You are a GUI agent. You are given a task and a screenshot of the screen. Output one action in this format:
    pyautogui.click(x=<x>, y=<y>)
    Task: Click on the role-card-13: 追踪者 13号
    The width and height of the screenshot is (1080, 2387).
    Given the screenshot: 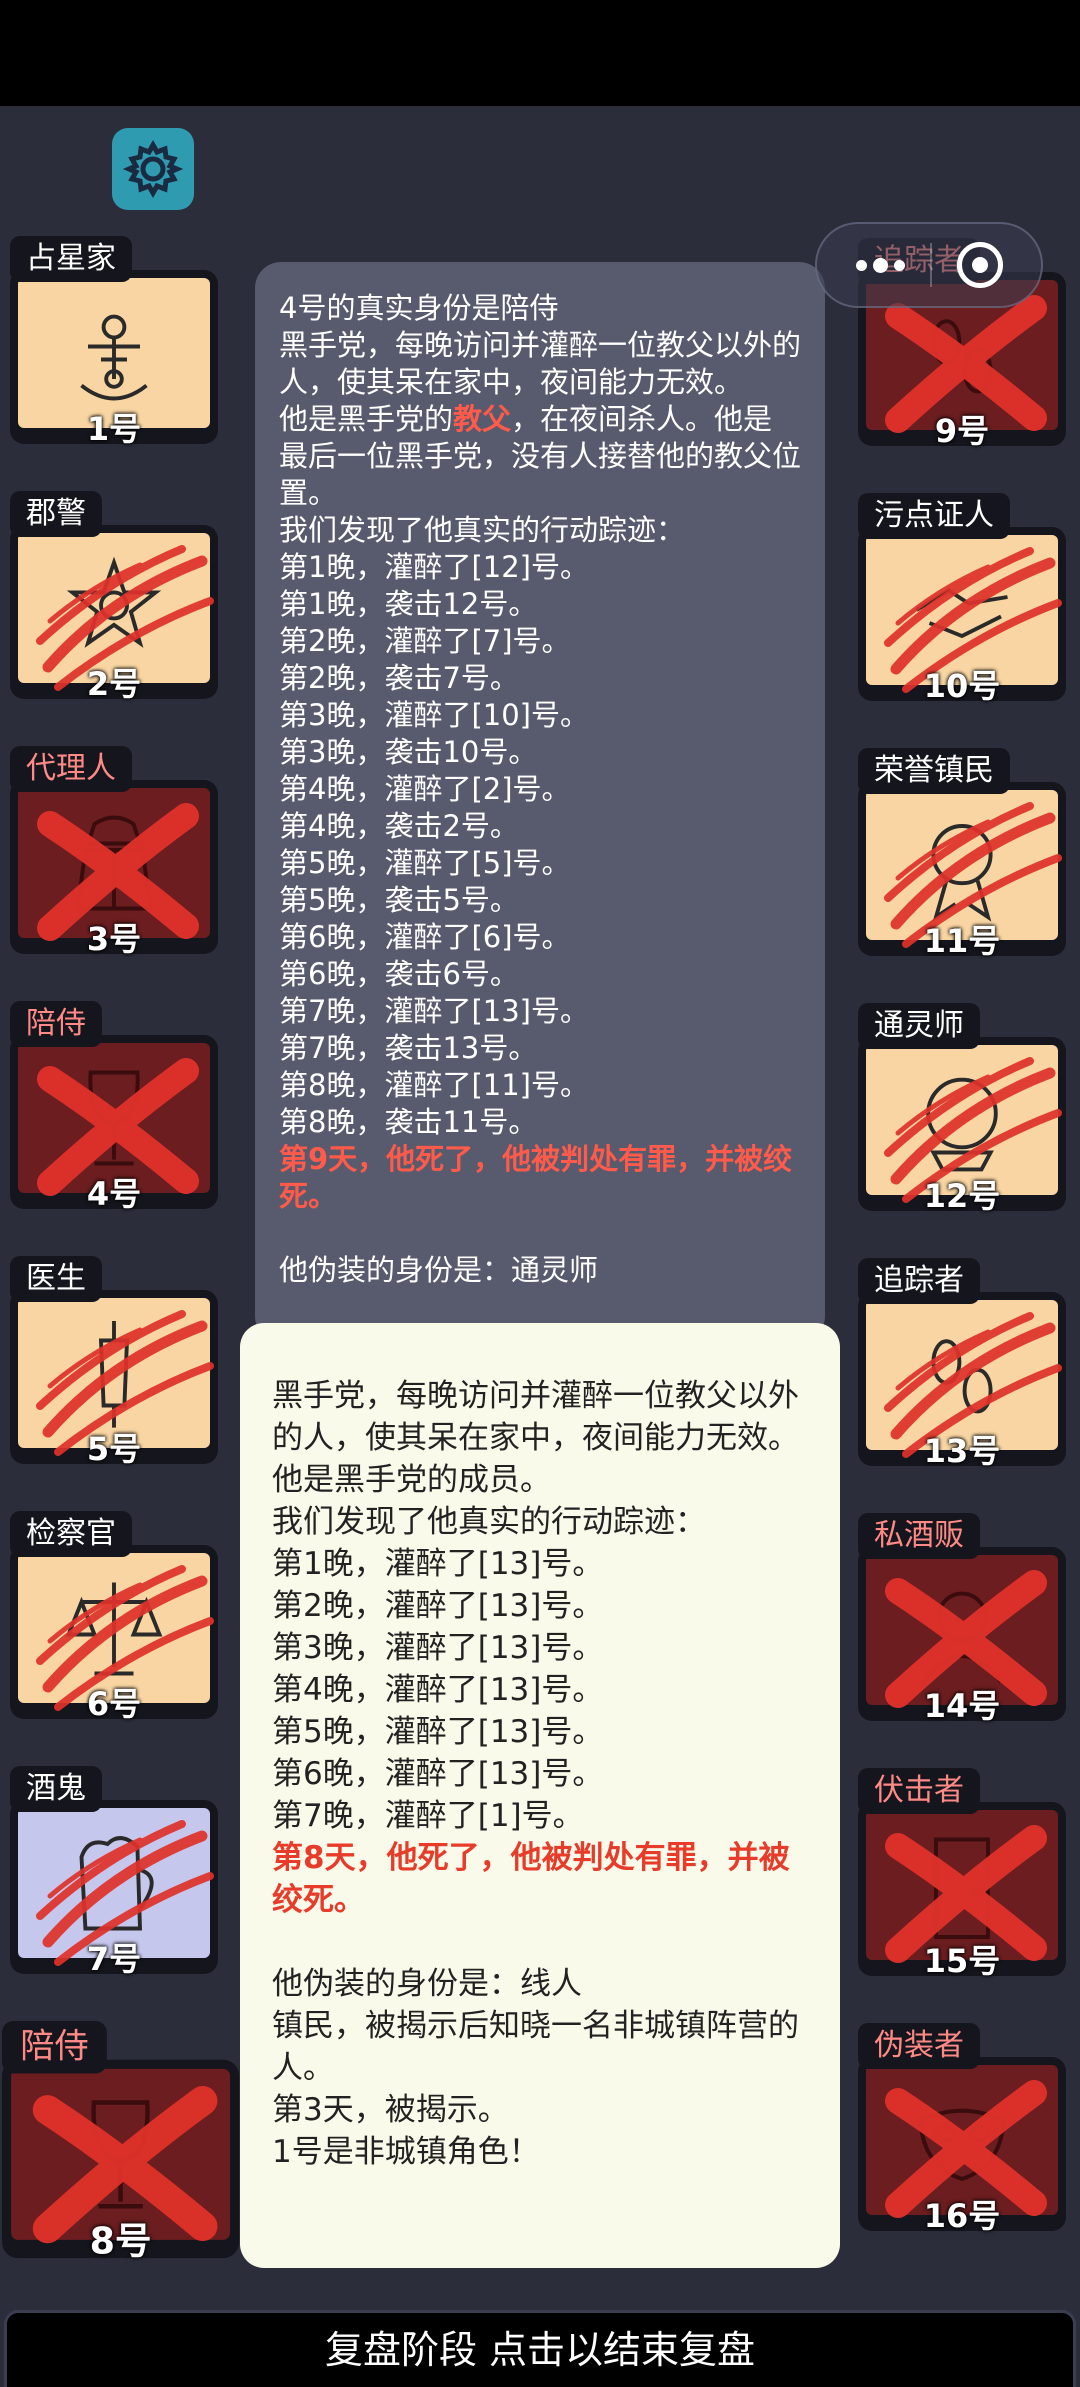 What is the action you would take?
    pyautogui.click(x=963, y=1364)
    